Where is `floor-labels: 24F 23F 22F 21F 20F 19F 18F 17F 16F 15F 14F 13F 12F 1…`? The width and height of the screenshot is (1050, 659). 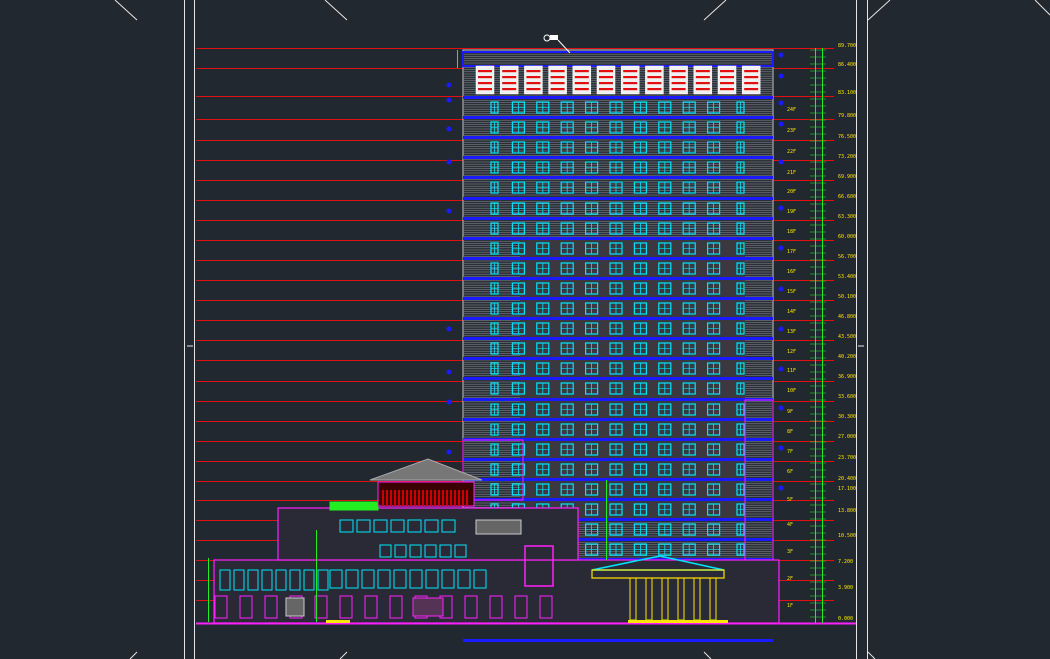
floor-labels: 24F 23F 22F 21F 20F 19F 18F 17F 16F 15F 14F 13F 12F 1… is located at coordinates (791, 358).